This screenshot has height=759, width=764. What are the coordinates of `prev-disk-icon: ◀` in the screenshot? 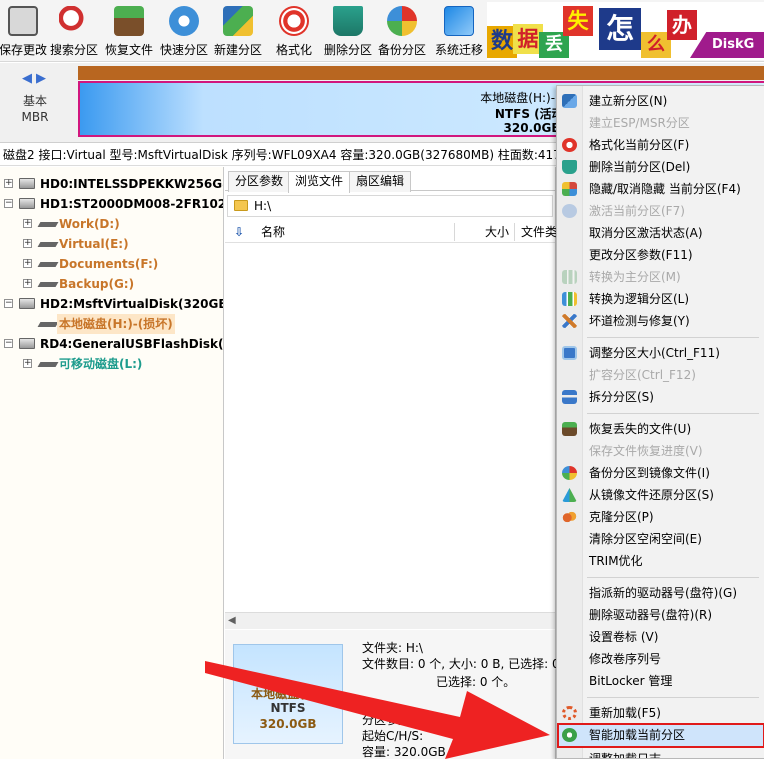 It's located at (27, 78).